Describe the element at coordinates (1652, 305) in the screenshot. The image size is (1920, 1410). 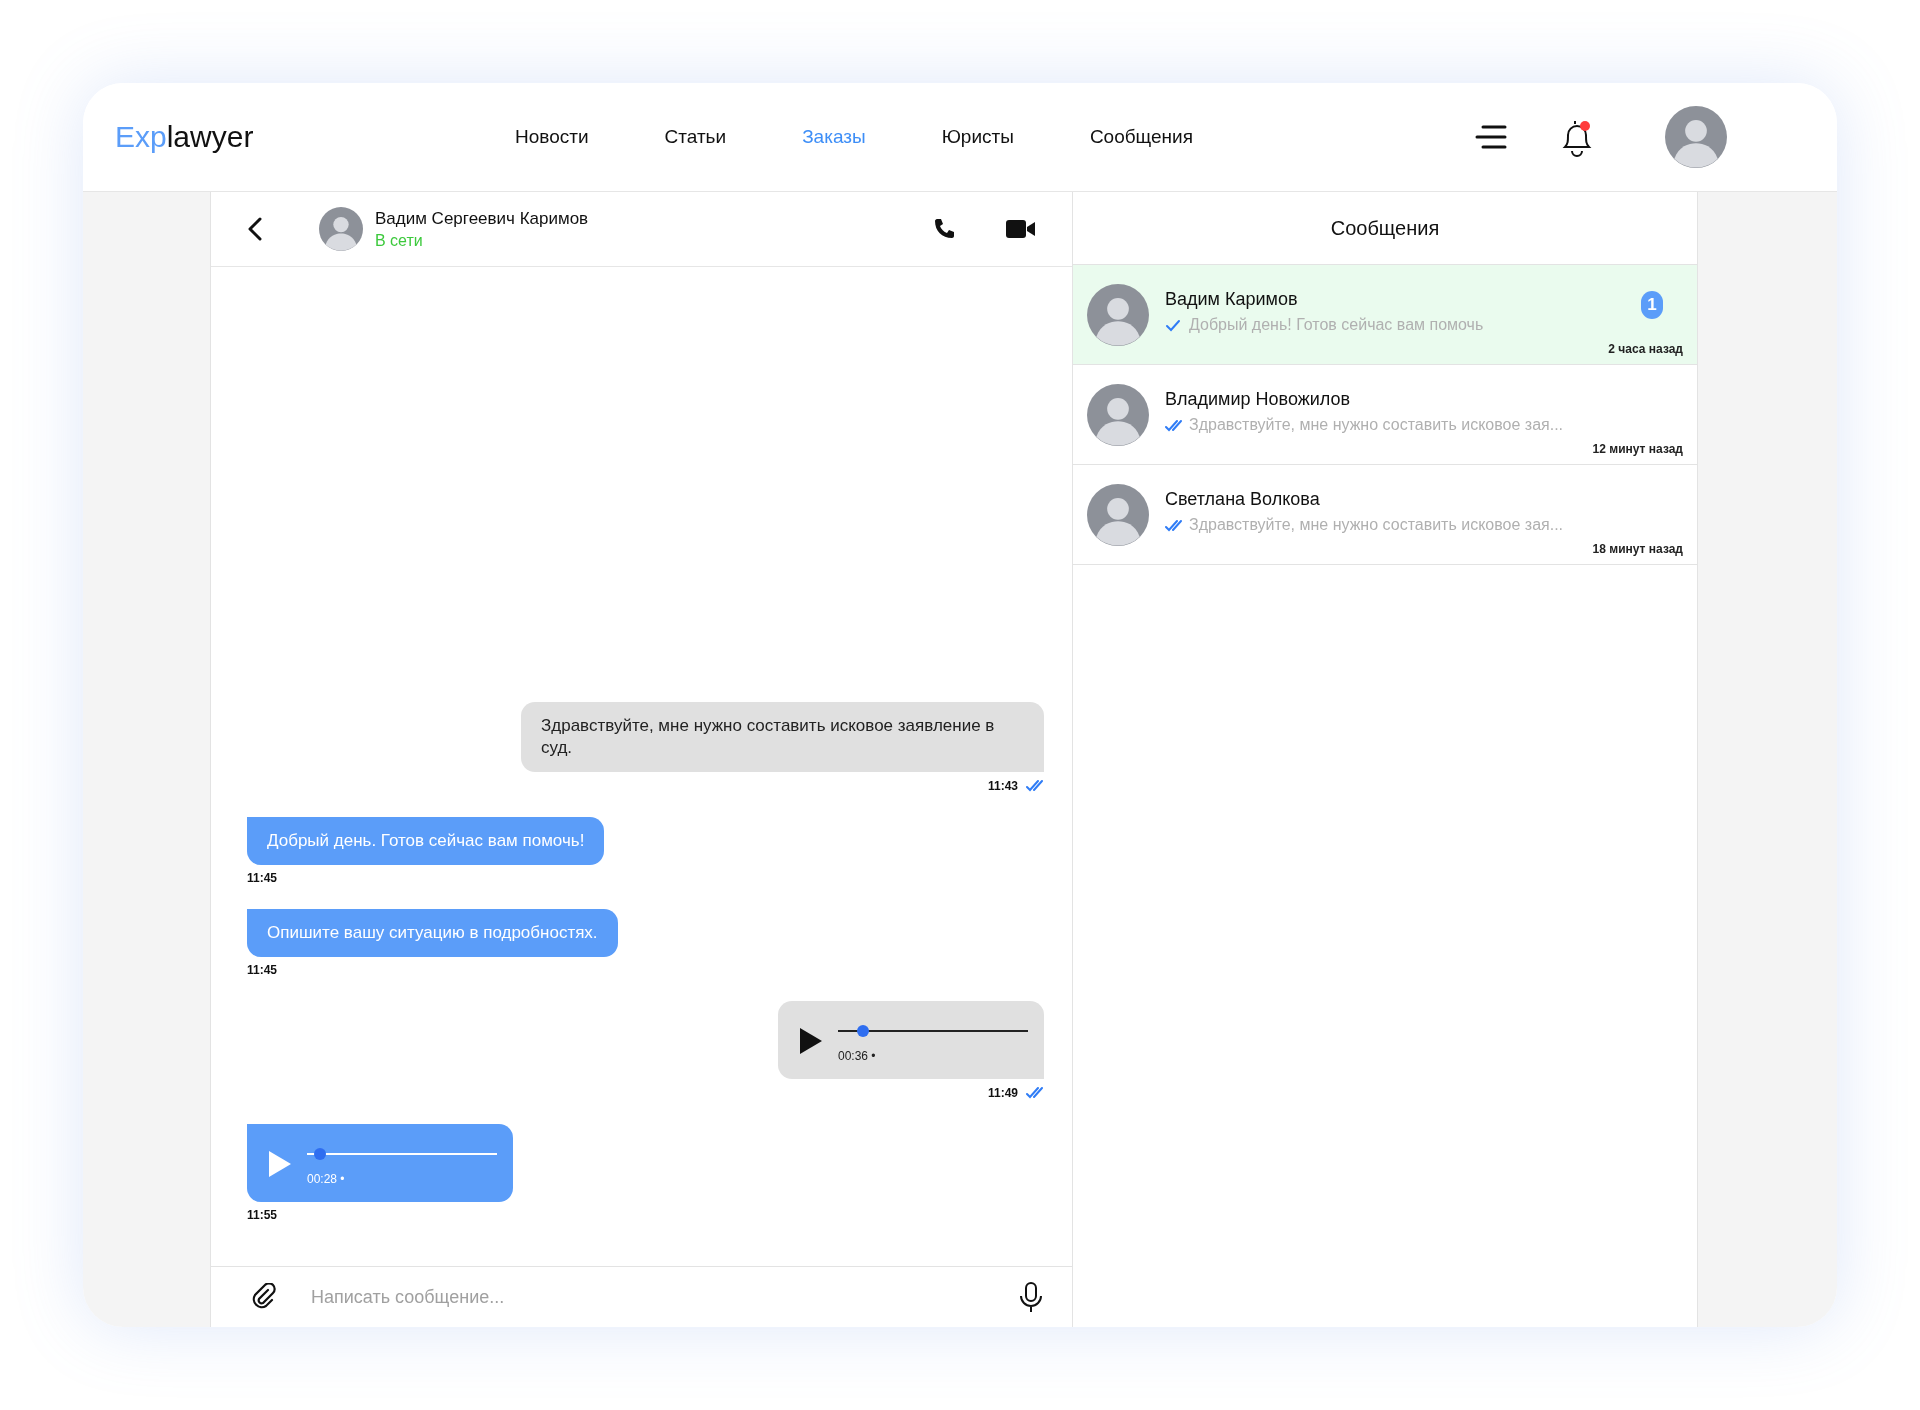
I see `unread-count-badge: 1` at that location.